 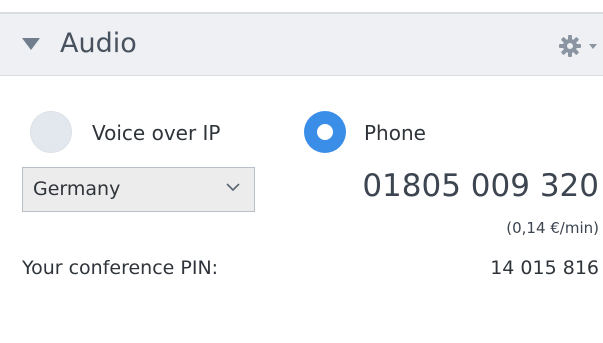 What do you see at coordinates (301, 6) in the screenshot?
I see `top-strip` at bounding box center [301, 6].